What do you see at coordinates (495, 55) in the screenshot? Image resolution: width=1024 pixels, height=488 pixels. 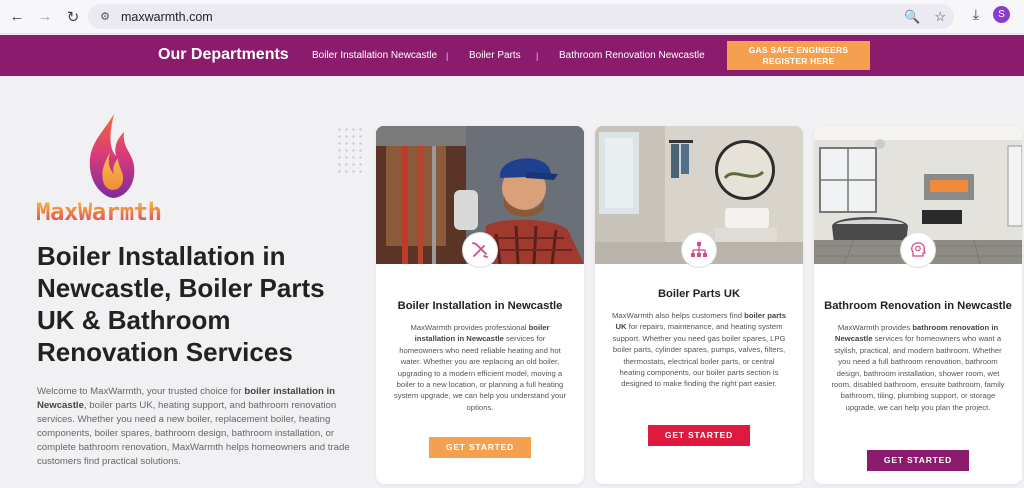 I see `nav-link-boiler-parts: Boiler Parts` at bounding box center [495, 55].